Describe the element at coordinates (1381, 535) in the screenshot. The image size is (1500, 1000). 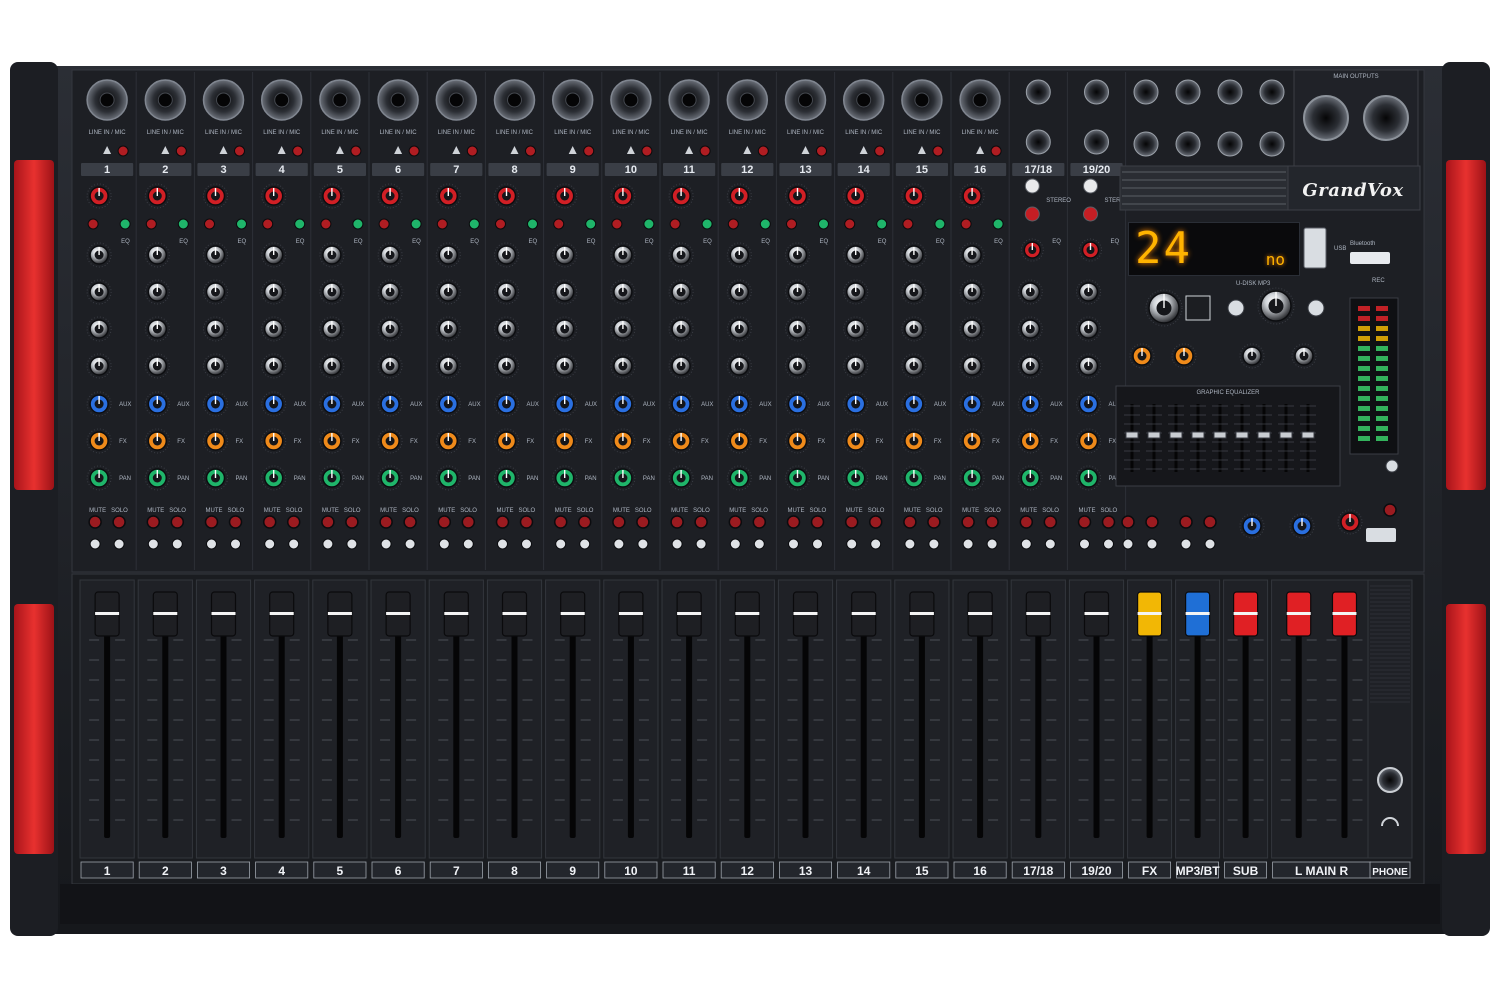
I see `rec-button` at that location.